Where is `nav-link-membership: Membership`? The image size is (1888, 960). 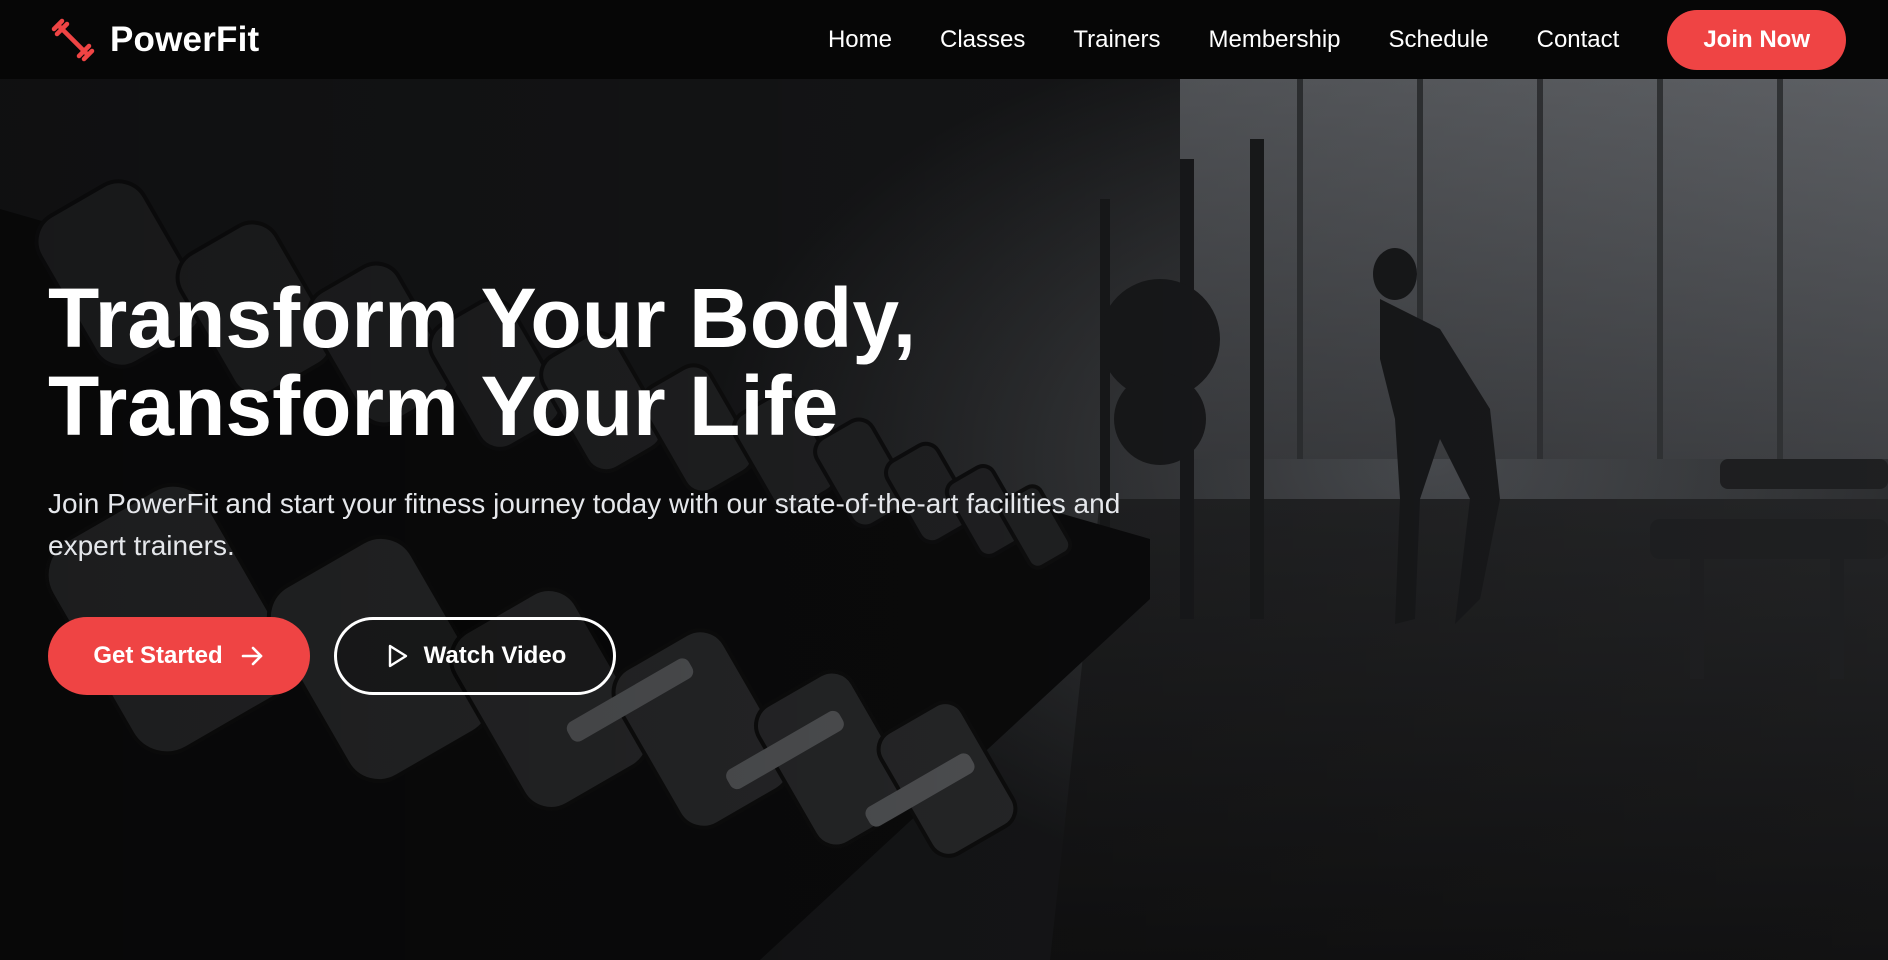 nav-link-membership: Membership is located at coordinates (1274, 40).